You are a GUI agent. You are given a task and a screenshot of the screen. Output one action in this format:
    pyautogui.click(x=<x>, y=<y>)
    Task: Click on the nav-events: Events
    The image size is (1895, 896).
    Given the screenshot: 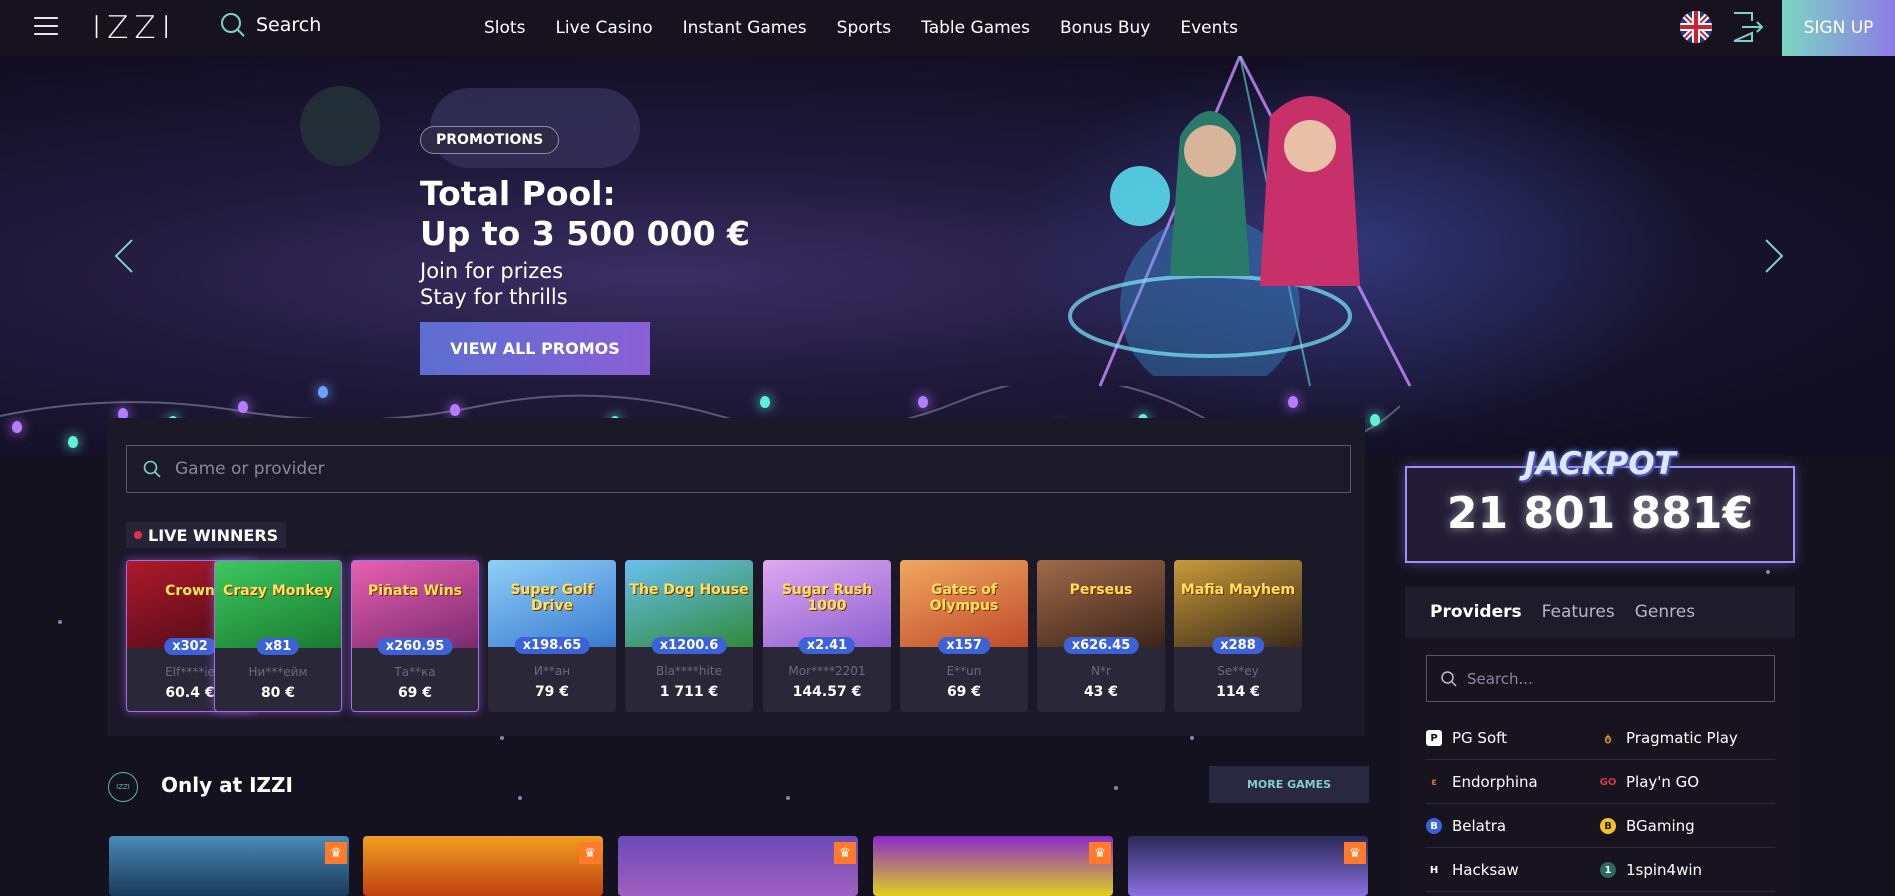 What is the action you would take?
    pyautogui.click(x=1209, y=28)
    